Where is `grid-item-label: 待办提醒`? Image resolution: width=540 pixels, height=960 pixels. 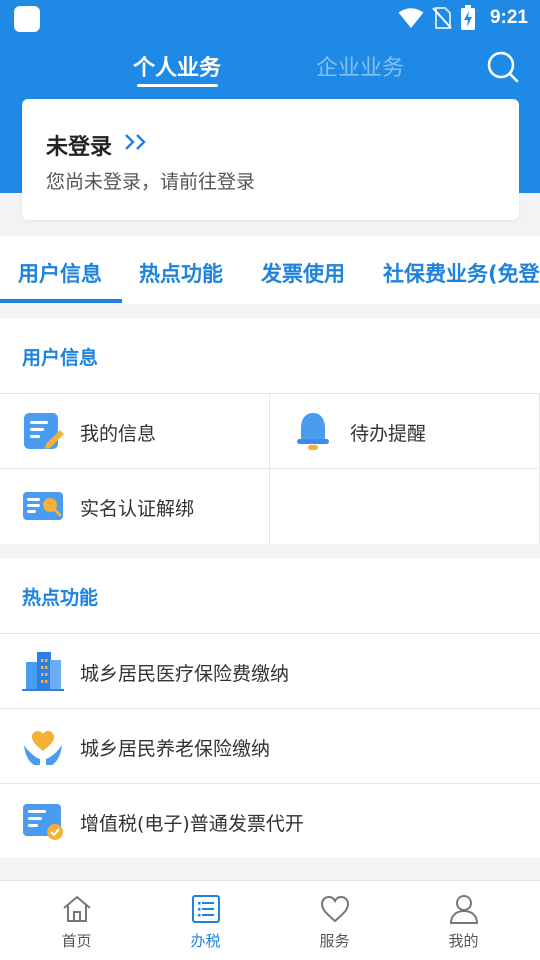 grid-item-label: 待办提醒 is located at coordinates (388, 434).